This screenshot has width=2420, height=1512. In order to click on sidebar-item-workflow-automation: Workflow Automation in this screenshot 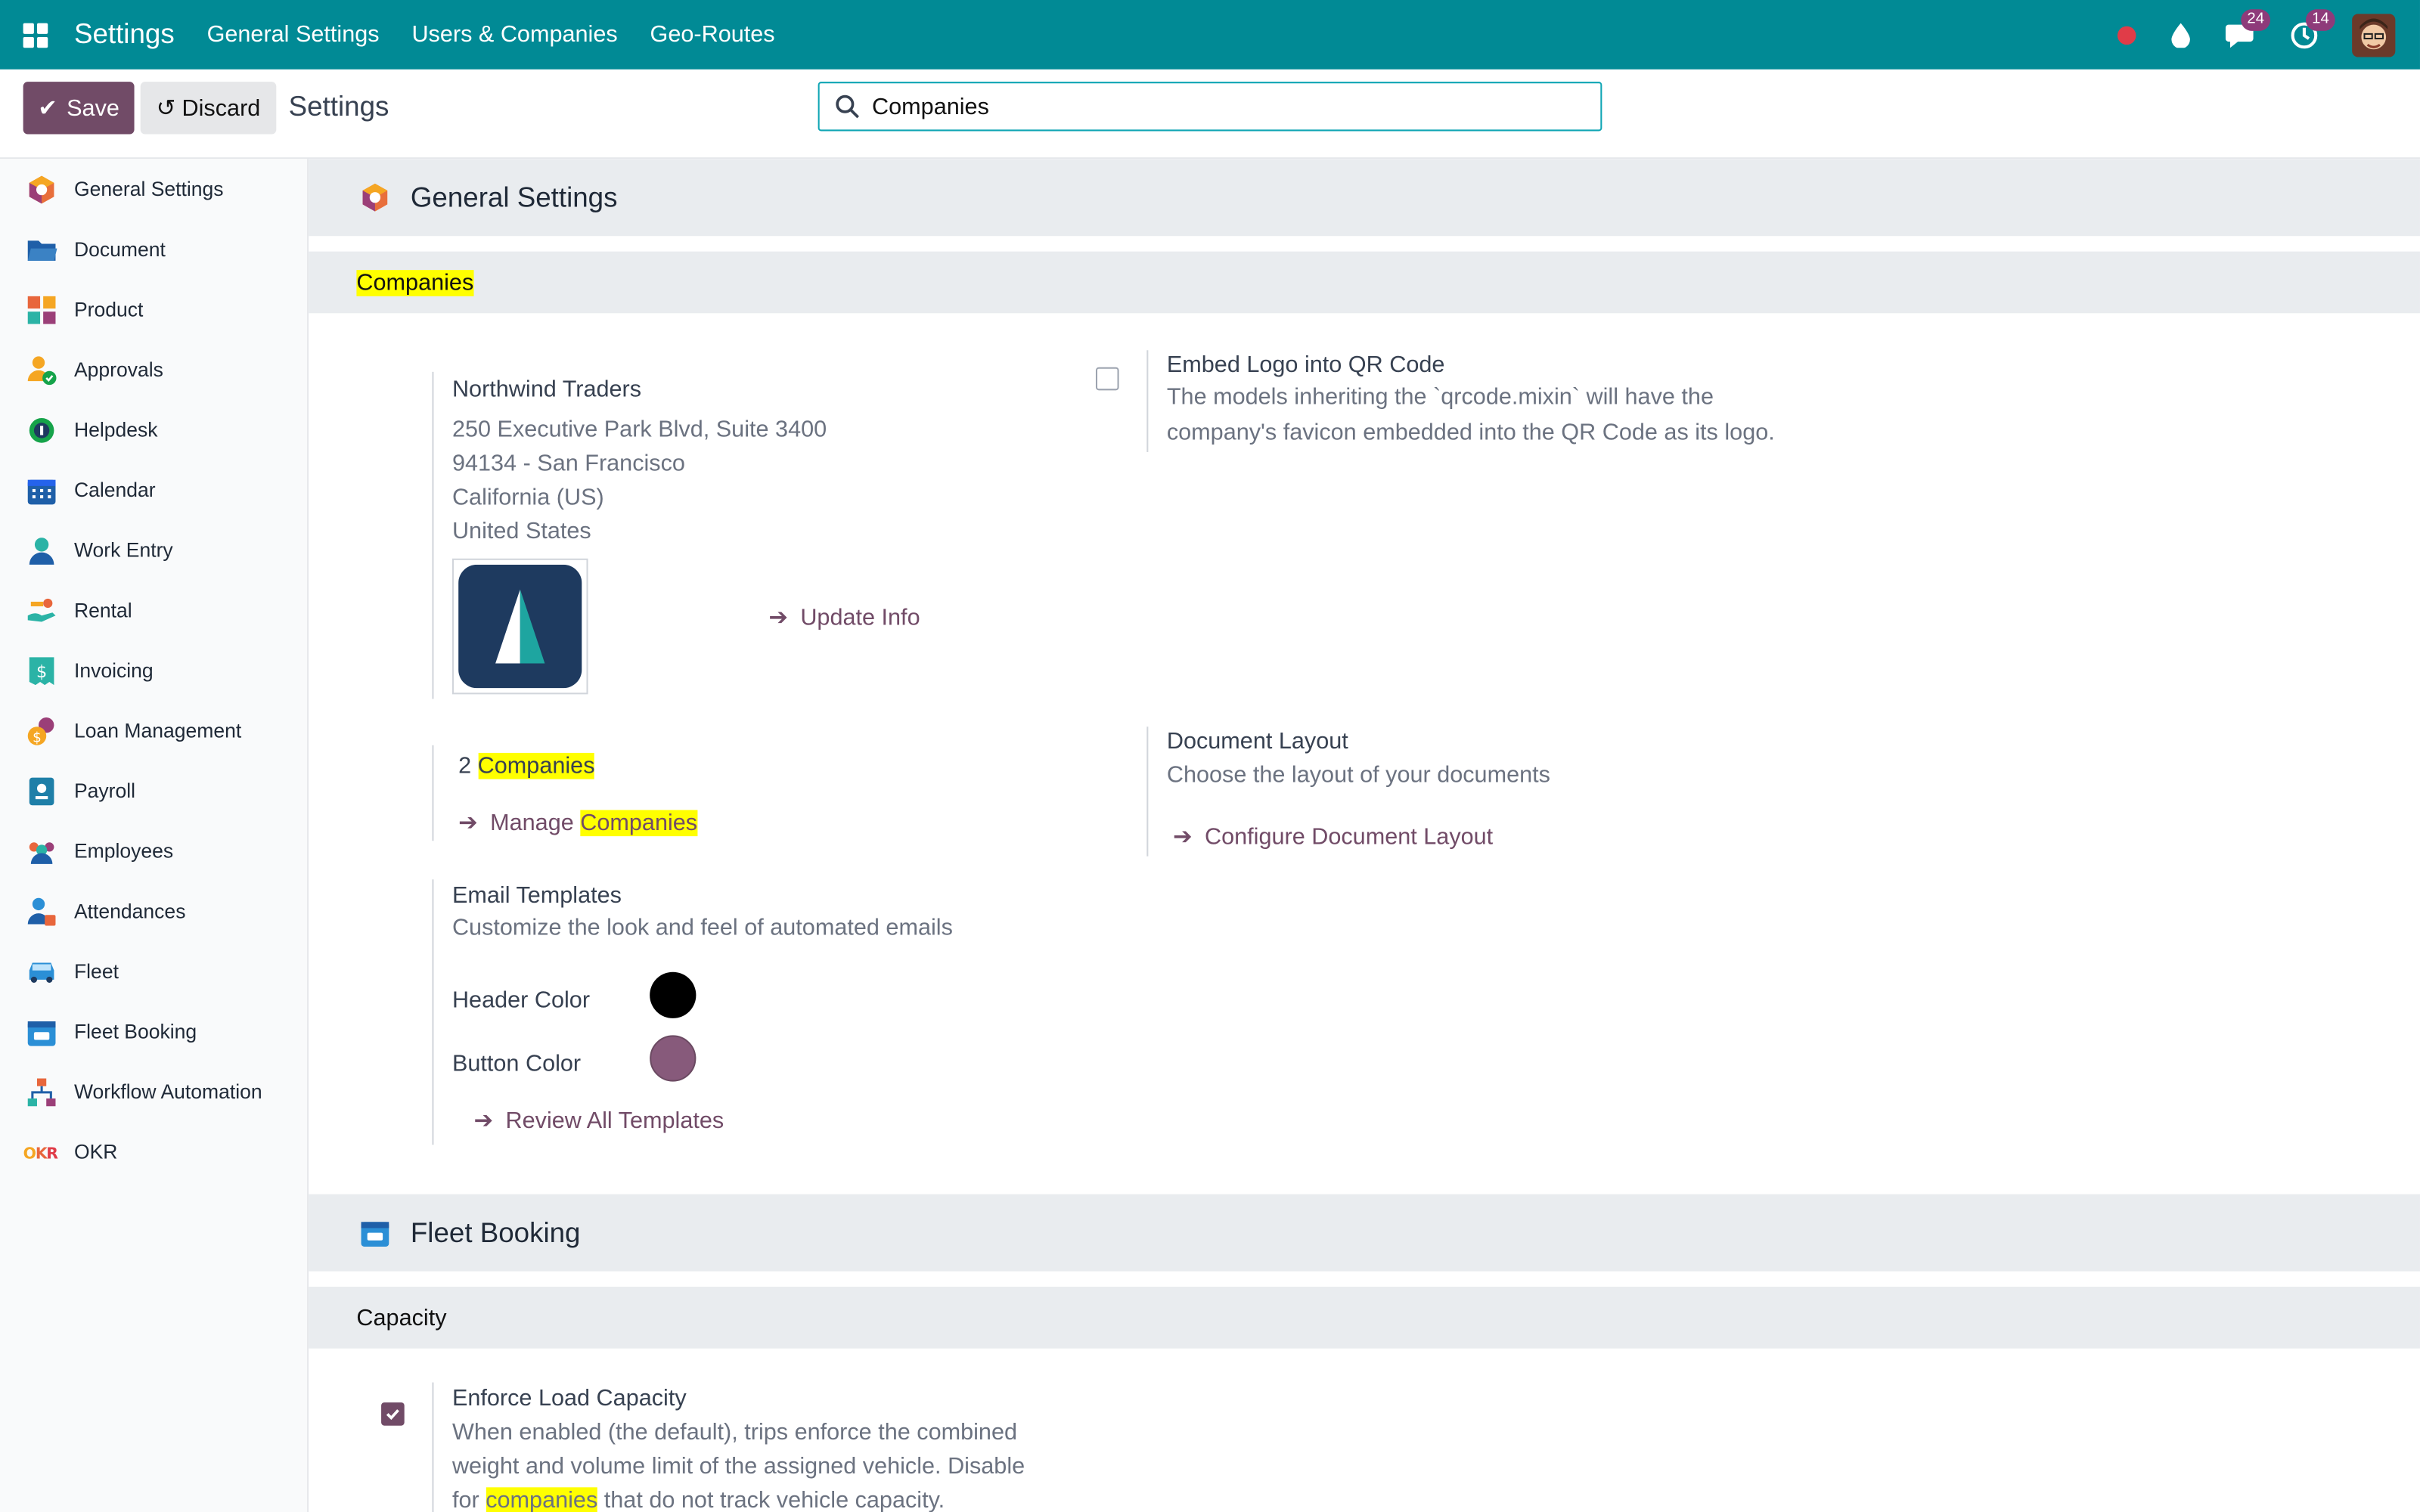, I will do `click(153, 1091)`.